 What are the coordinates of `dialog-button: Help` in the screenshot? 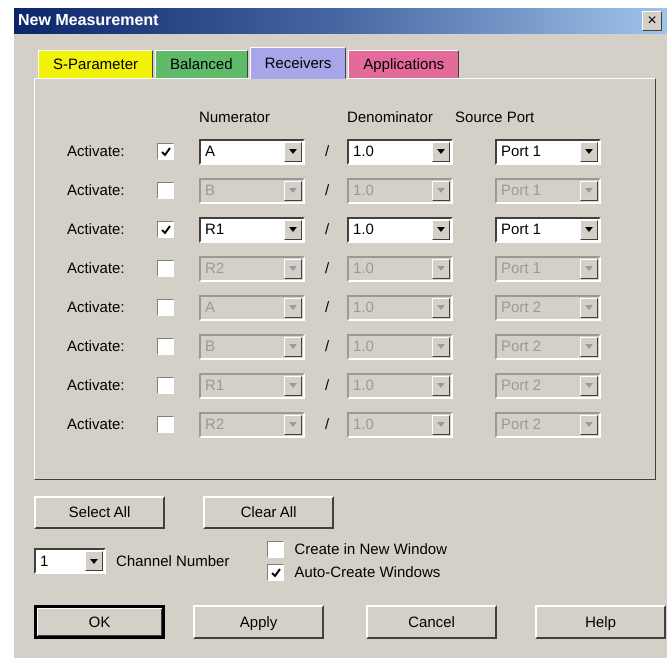 It's located at (600, 622).